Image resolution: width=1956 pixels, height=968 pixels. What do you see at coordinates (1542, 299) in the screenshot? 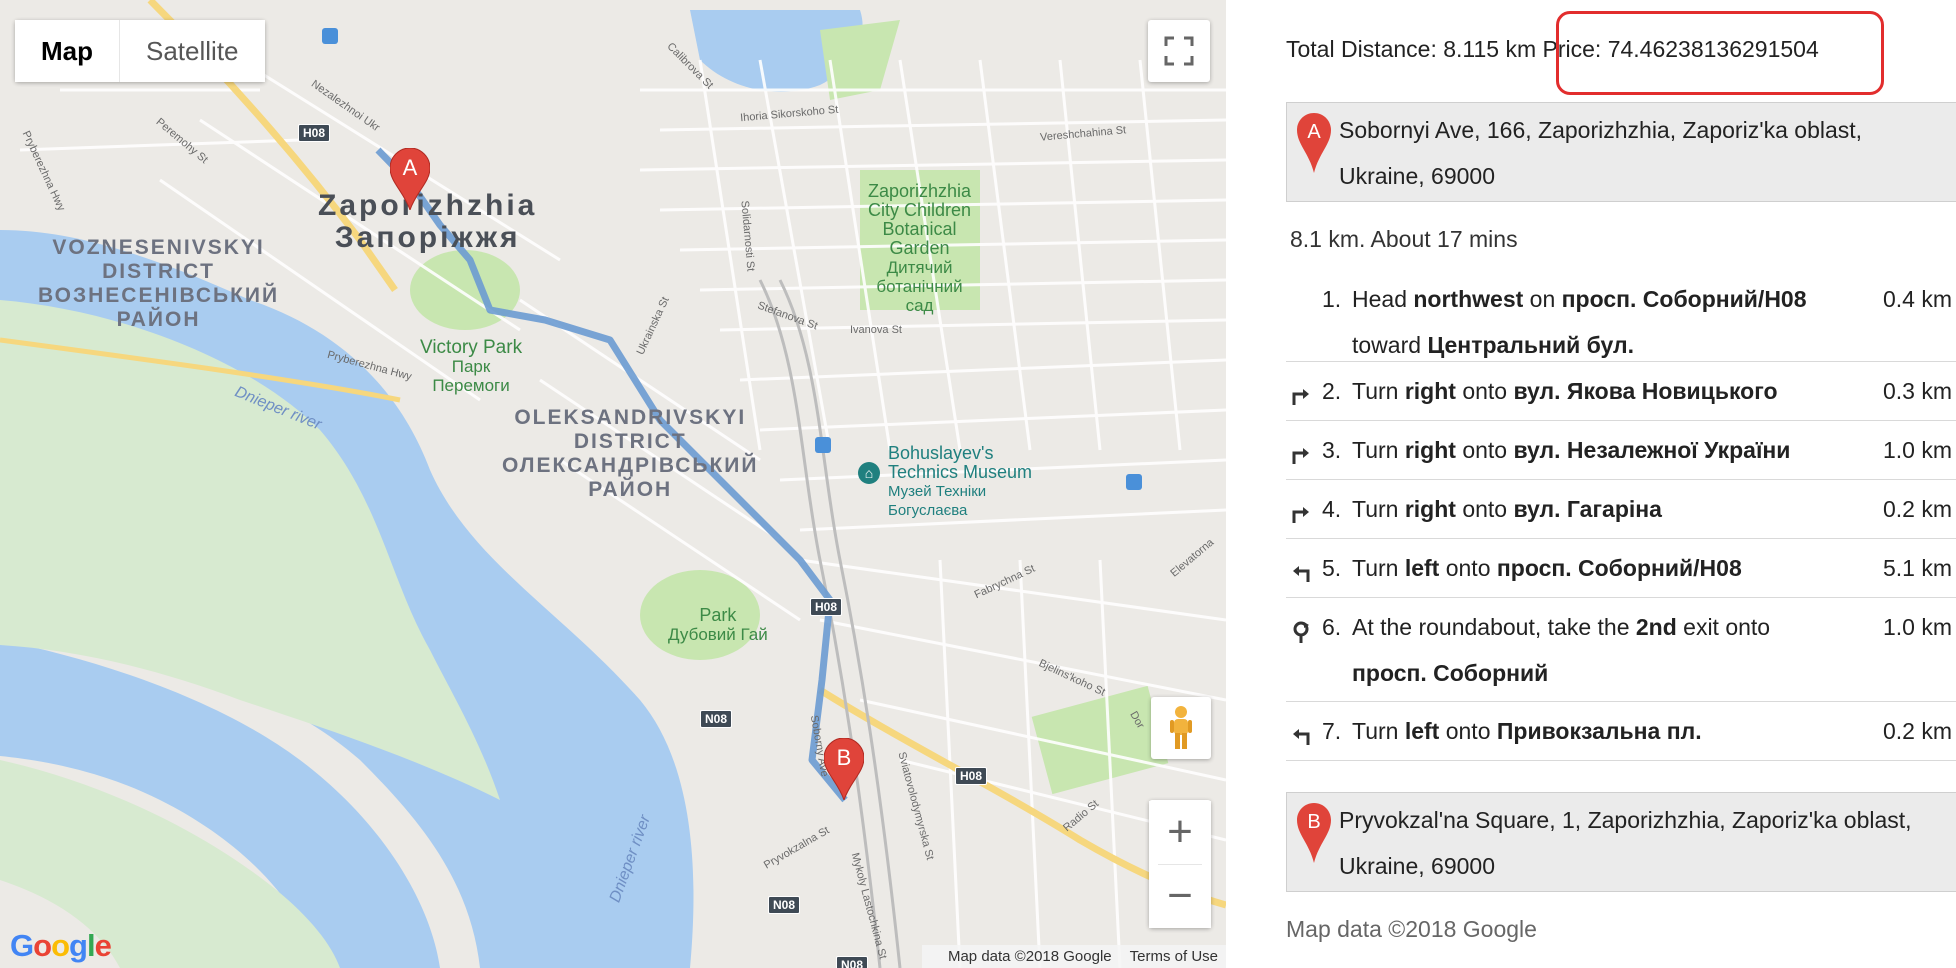
I see `instruction-text: on` at bounding box center [1542, 299].